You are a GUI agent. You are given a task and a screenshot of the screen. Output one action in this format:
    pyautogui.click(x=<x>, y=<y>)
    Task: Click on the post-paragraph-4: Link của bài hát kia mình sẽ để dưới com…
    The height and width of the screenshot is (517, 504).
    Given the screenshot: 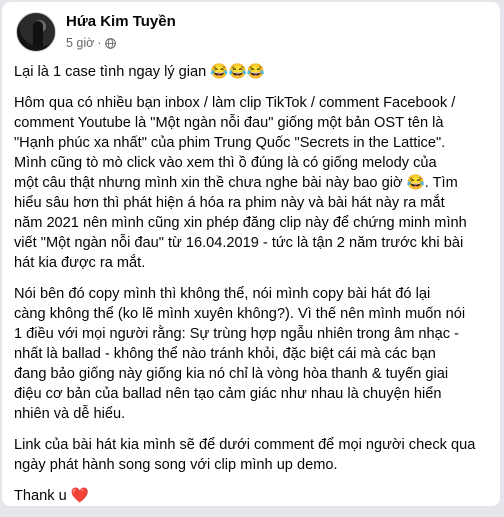 What is the action you would take?
    pyautogui.click(x=245, y=455)
    